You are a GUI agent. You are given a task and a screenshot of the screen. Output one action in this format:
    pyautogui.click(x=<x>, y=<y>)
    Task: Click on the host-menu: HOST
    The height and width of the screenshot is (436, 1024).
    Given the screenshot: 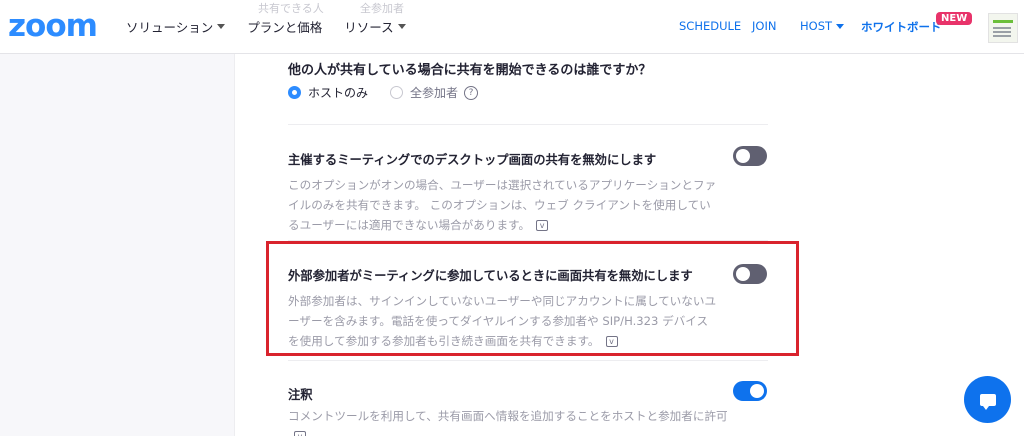 What is the action you would take?
    pyautogui.click(x=822, y=26)
    